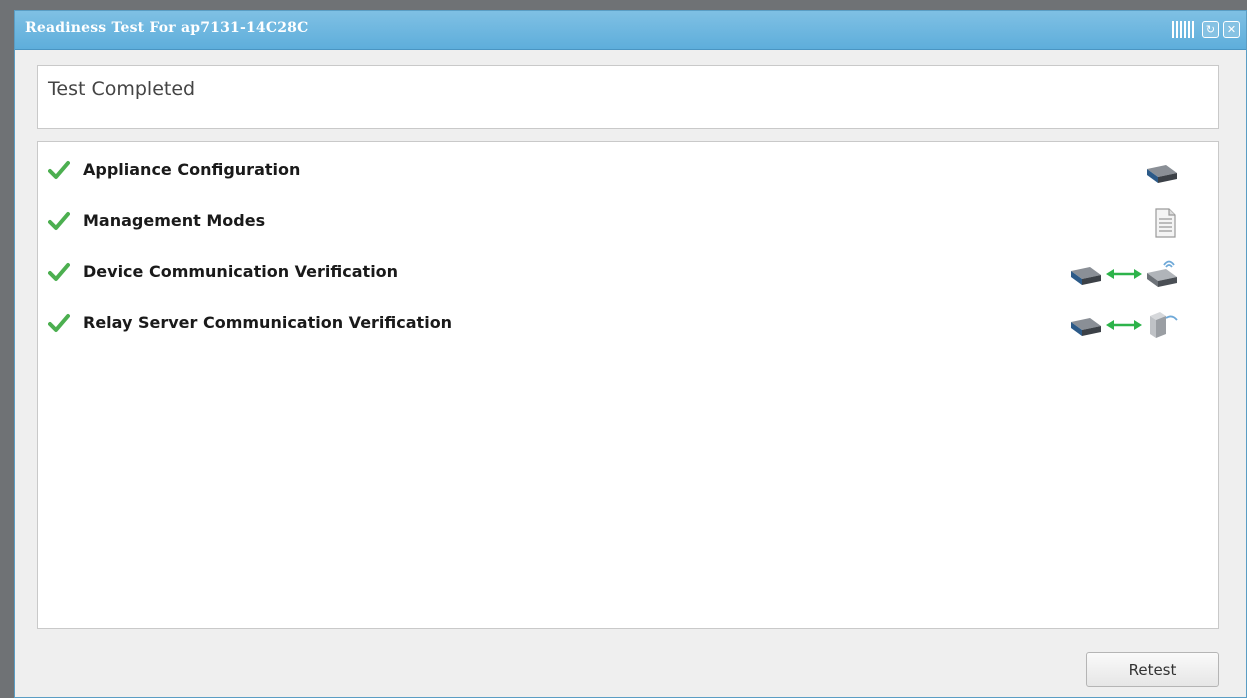 Image resolution: width=1247 pixels, height=698 pixels. I want to click on status-panel: Test Completed, so click(628, 97).